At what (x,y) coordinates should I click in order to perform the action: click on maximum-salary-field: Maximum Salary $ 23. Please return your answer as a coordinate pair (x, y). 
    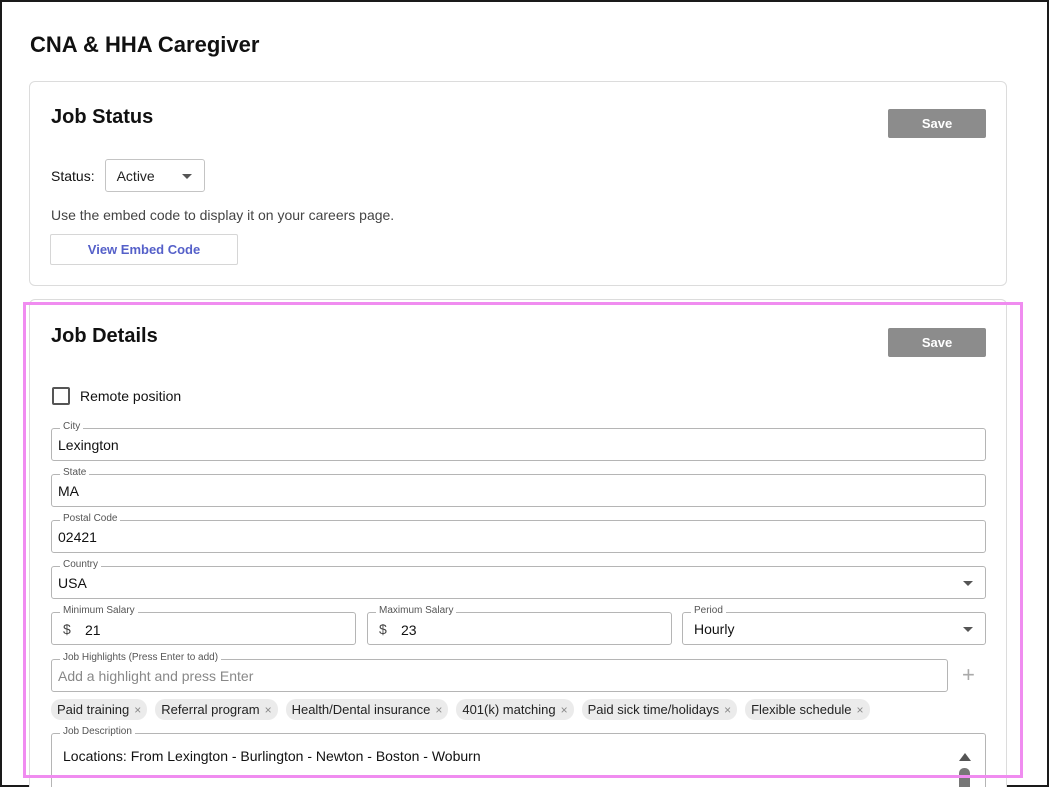
    Looking at the image, I should click on (519, 625).